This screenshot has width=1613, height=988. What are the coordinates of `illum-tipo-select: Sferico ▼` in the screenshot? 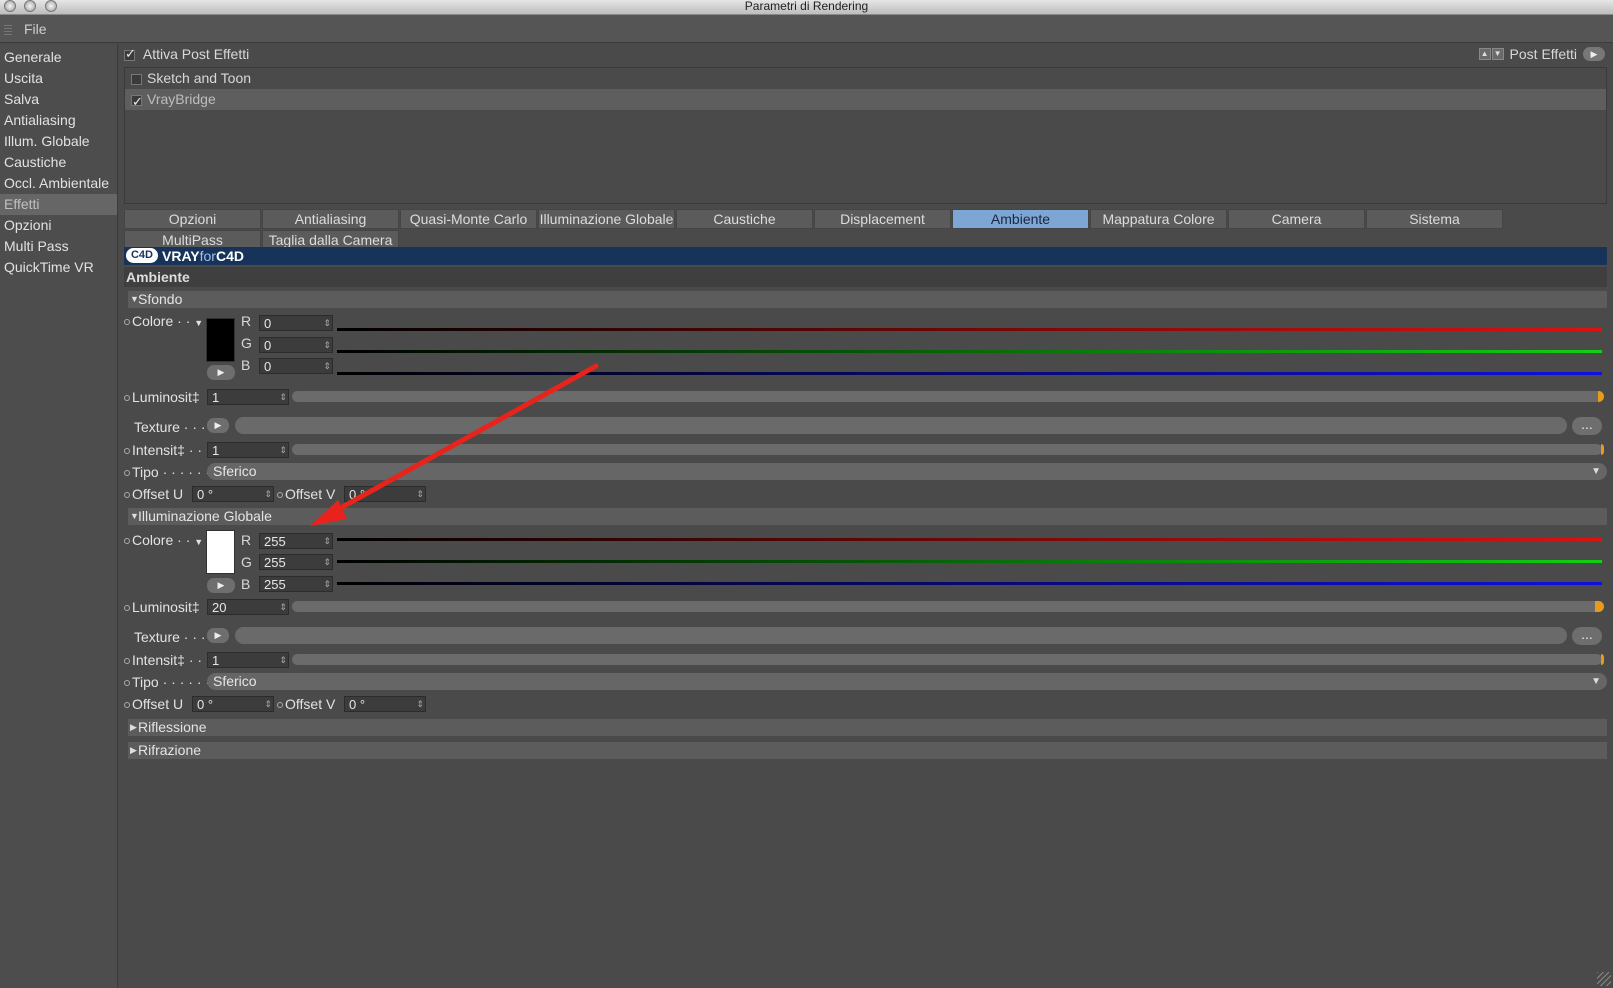 It's located at (907, 681).